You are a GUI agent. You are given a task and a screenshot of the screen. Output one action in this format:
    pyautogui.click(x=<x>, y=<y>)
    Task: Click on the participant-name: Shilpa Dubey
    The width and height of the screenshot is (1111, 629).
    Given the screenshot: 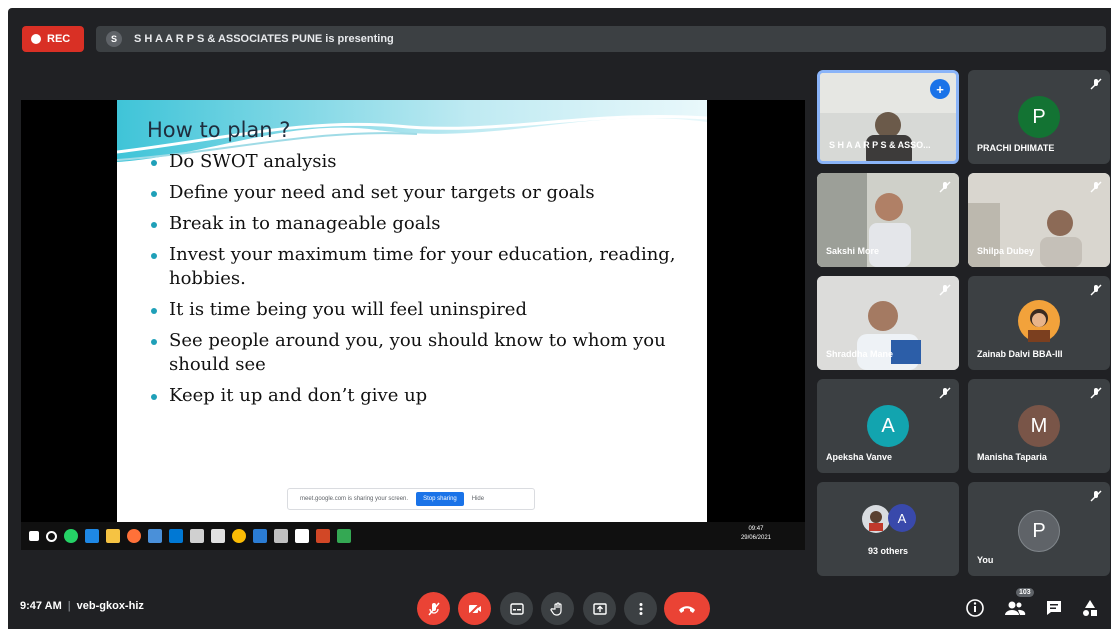 What is the action you would take?
    pyautogui.click(x=1006, y=251)
    